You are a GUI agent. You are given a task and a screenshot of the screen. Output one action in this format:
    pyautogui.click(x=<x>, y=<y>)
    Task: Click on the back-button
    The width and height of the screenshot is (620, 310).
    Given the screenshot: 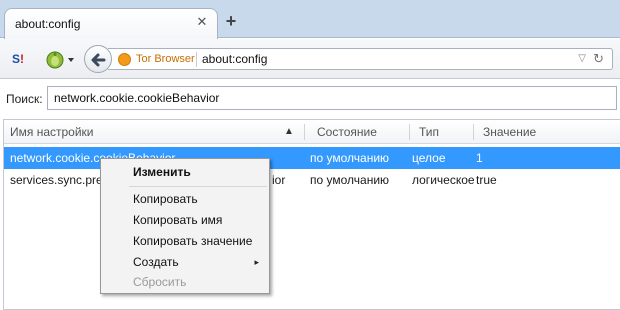 What is the action you would take?
    pyautogui.click(x=98, y=59)
    